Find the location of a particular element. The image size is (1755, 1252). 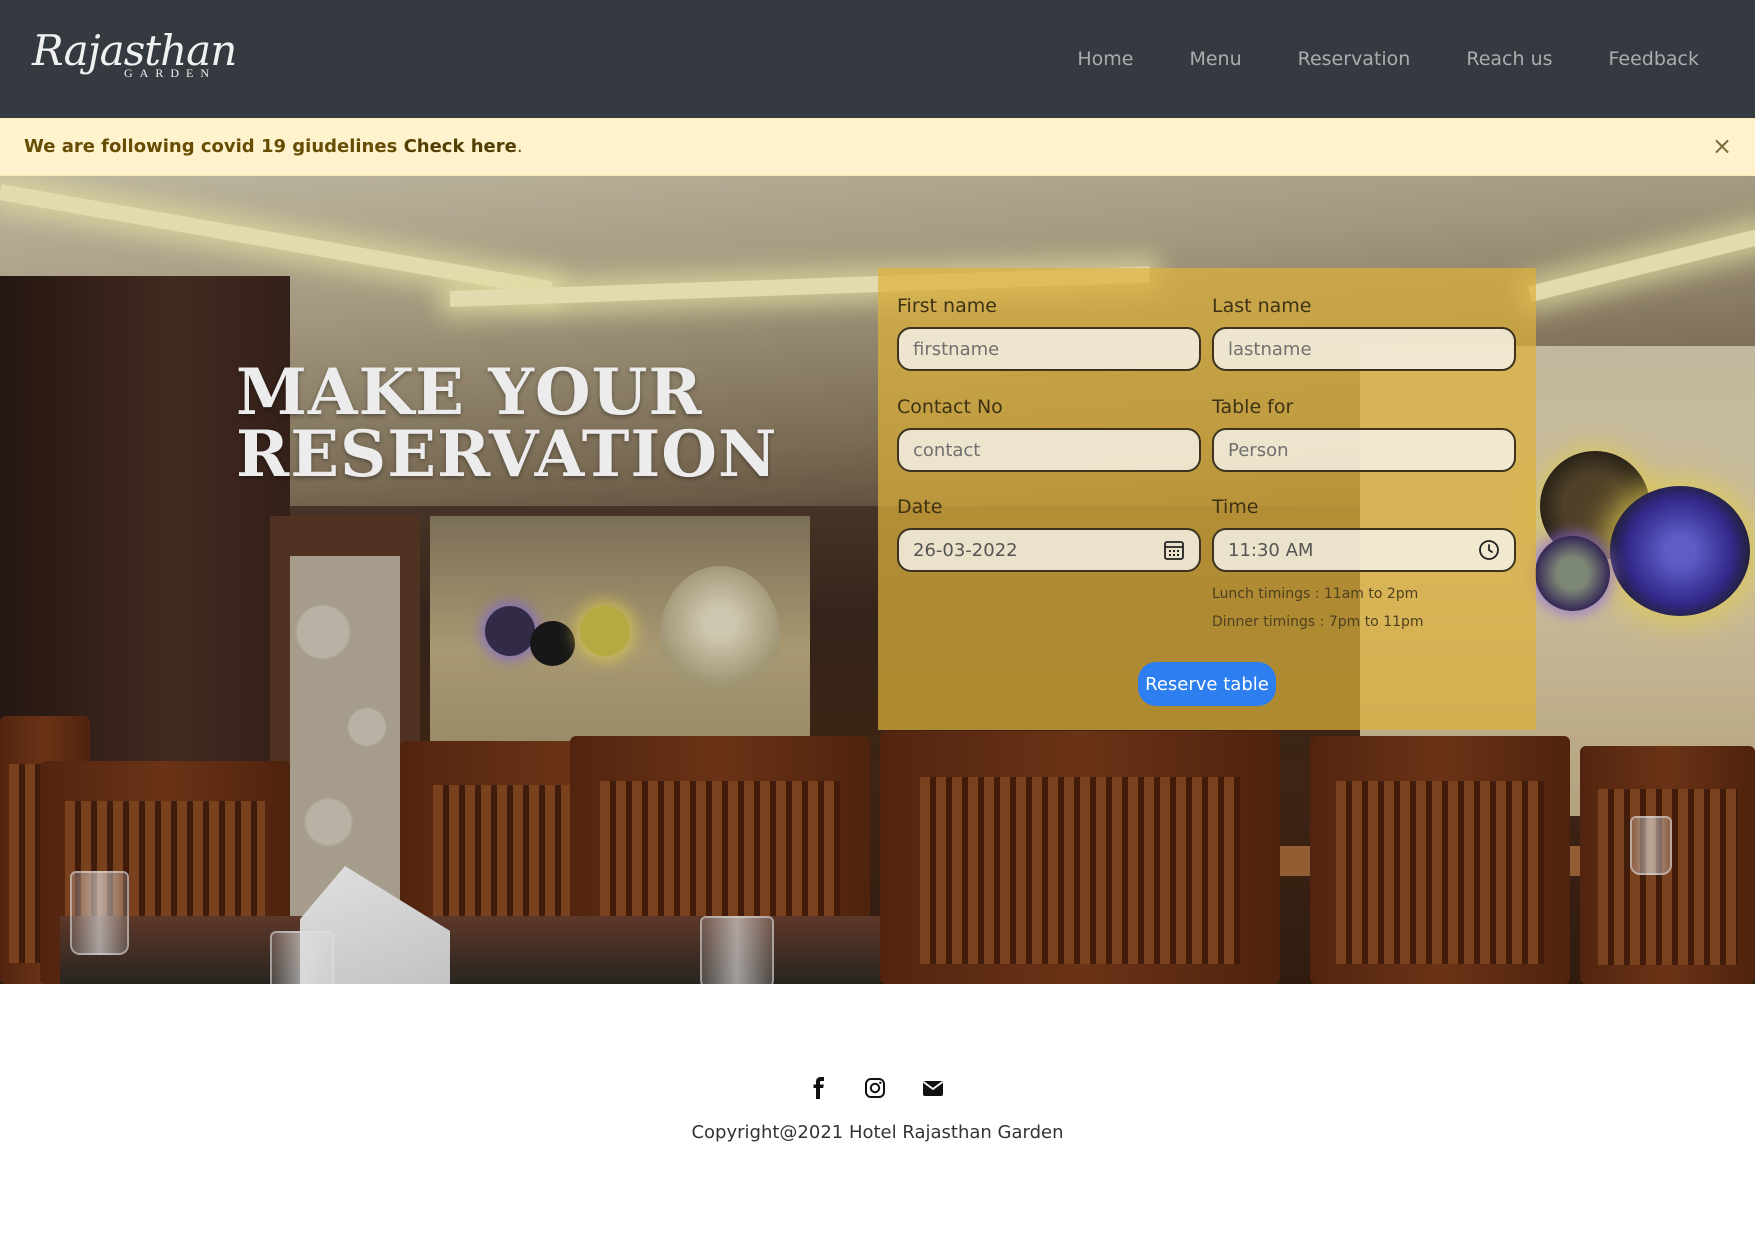

date-input-wrap is located at coordinates (1049, 550).